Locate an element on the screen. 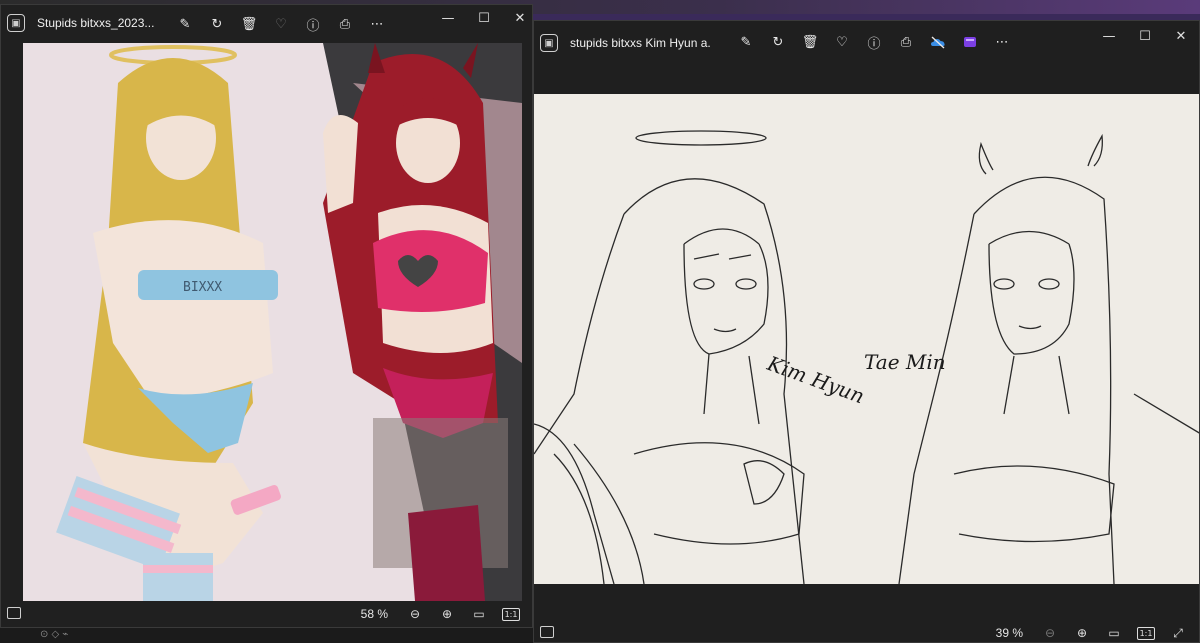  zoom-level: 39 % is located at coordinates (1009, 633).